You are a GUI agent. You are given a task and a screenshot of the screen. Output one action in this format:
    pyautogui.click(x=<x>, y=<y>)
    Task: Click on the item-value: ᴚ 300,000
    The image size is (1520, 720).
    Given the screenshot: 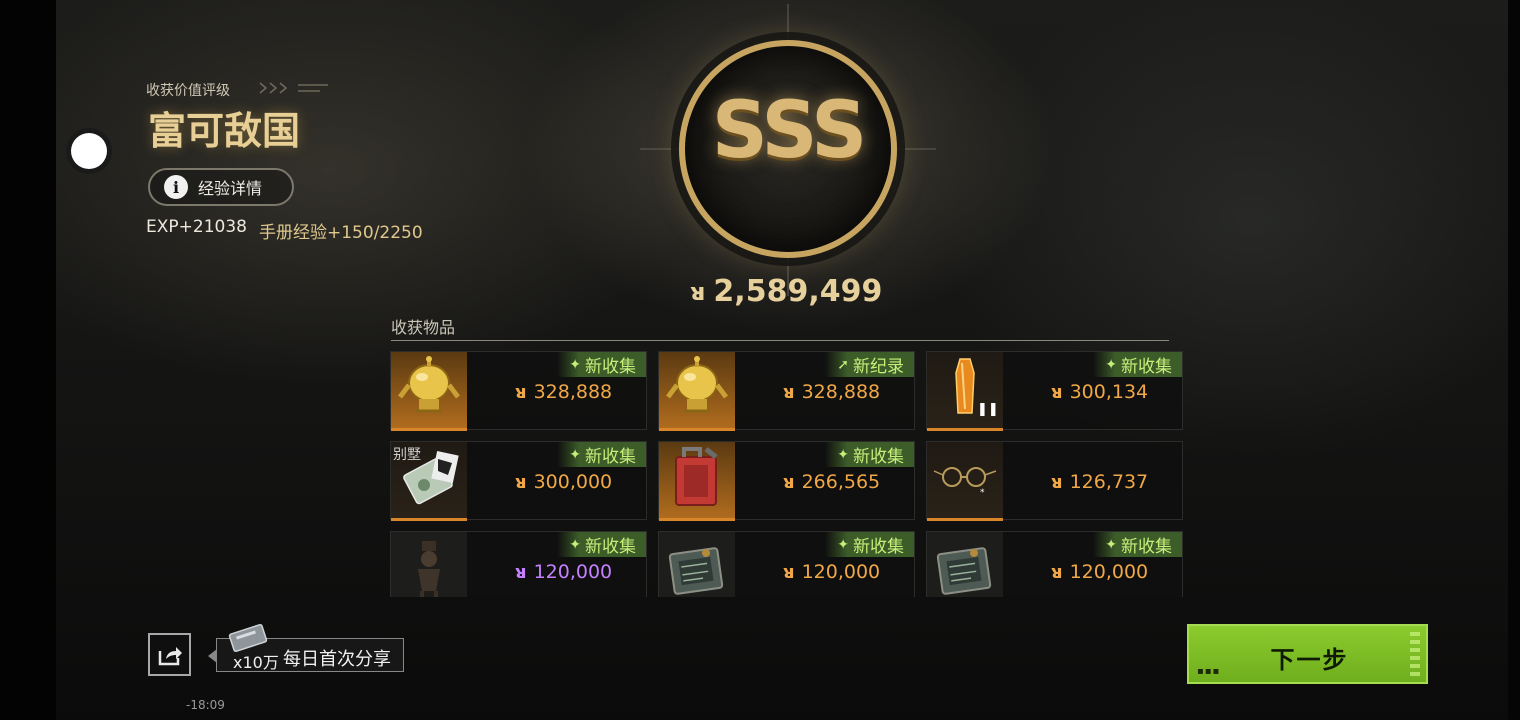 What is the action you would take?
    pyautogui.click(x=563, y=482)
    